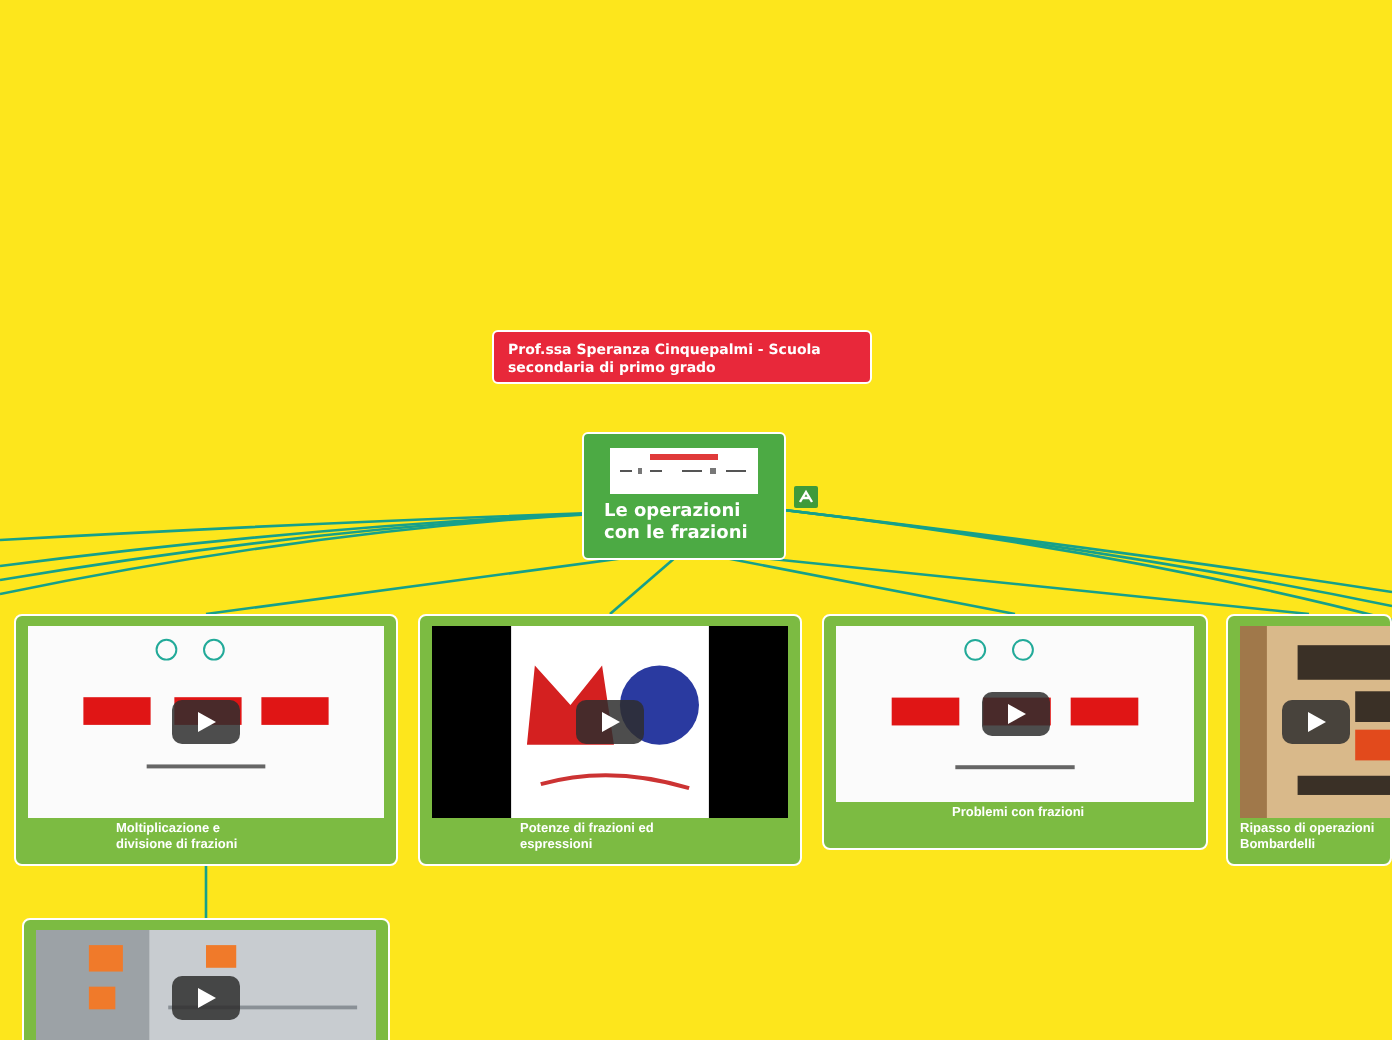 Image resolution: width=1392 pixels, height=1040 pixels. Describe the element at coordinates (806, 497) in the screenshot. I see `attachment-icon` at that location.